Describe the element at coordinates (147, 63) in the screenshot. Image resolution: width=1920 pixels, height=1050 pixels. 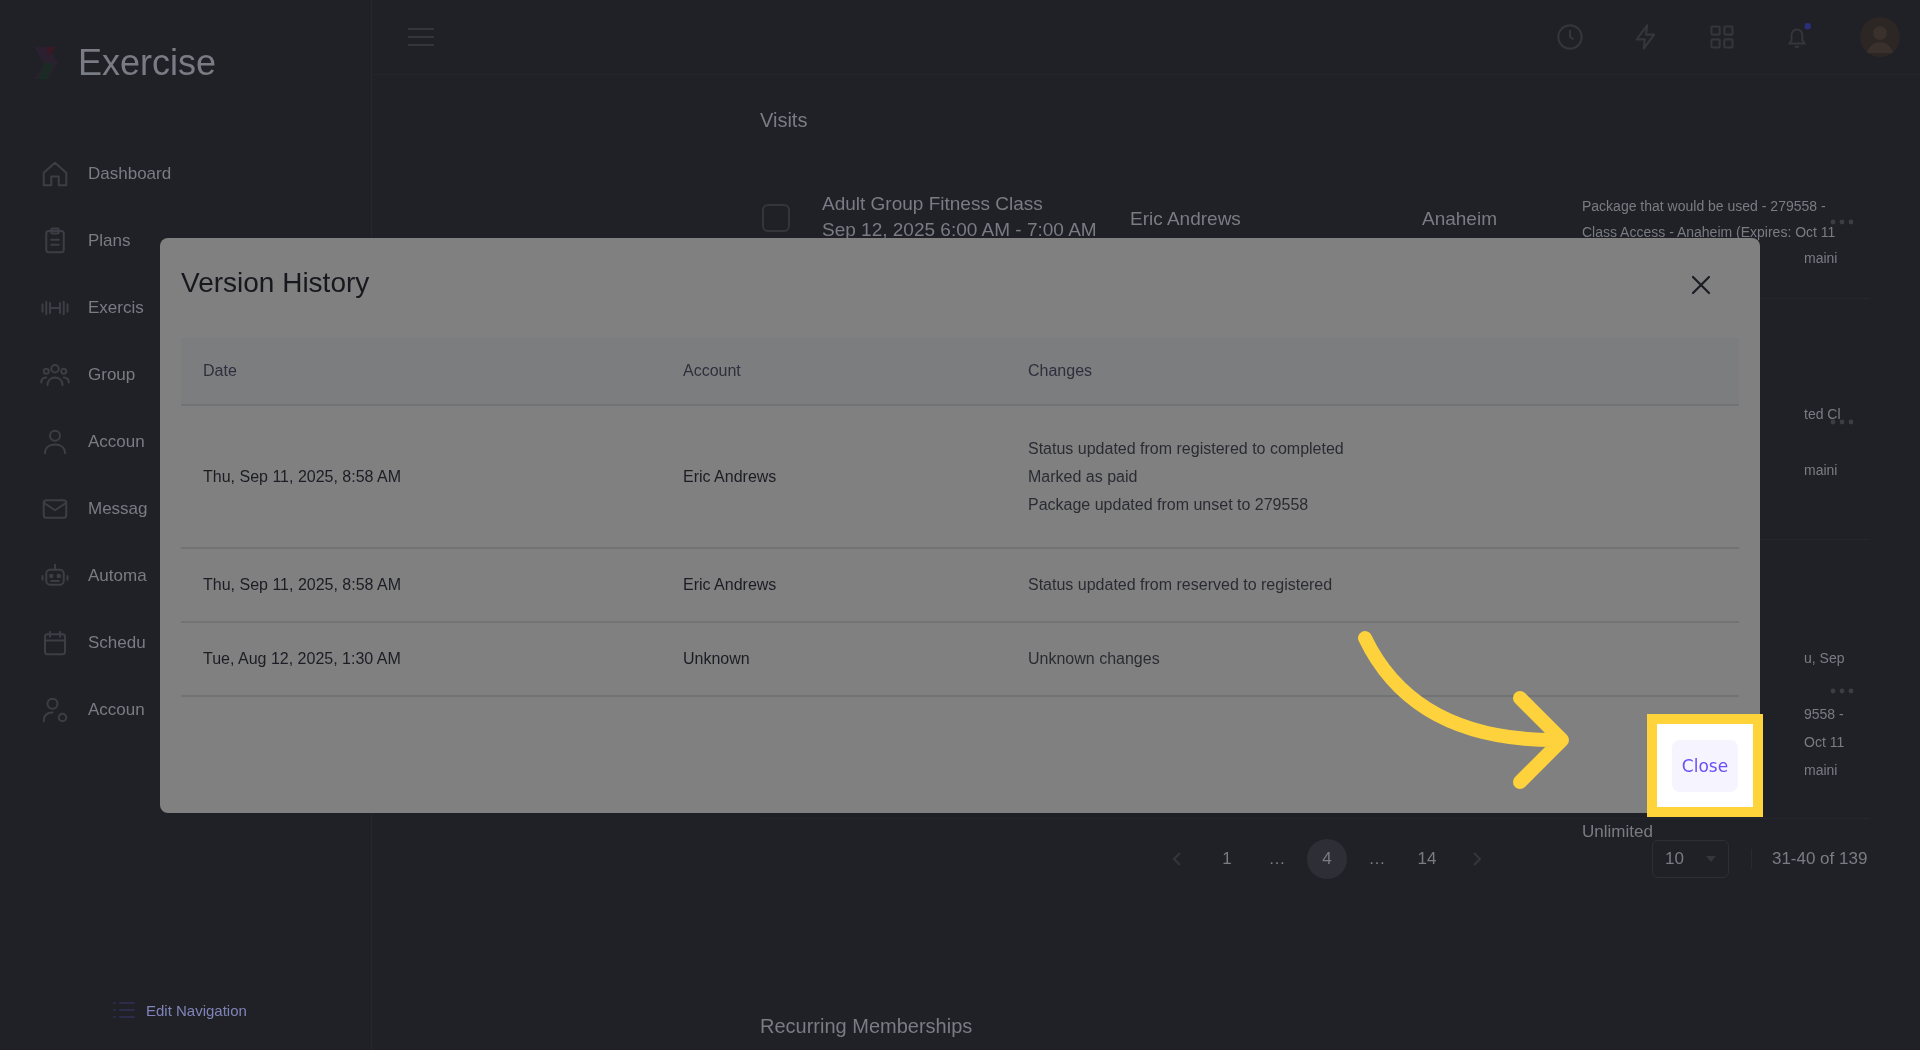
I see `app-name: Exercise` at that location.